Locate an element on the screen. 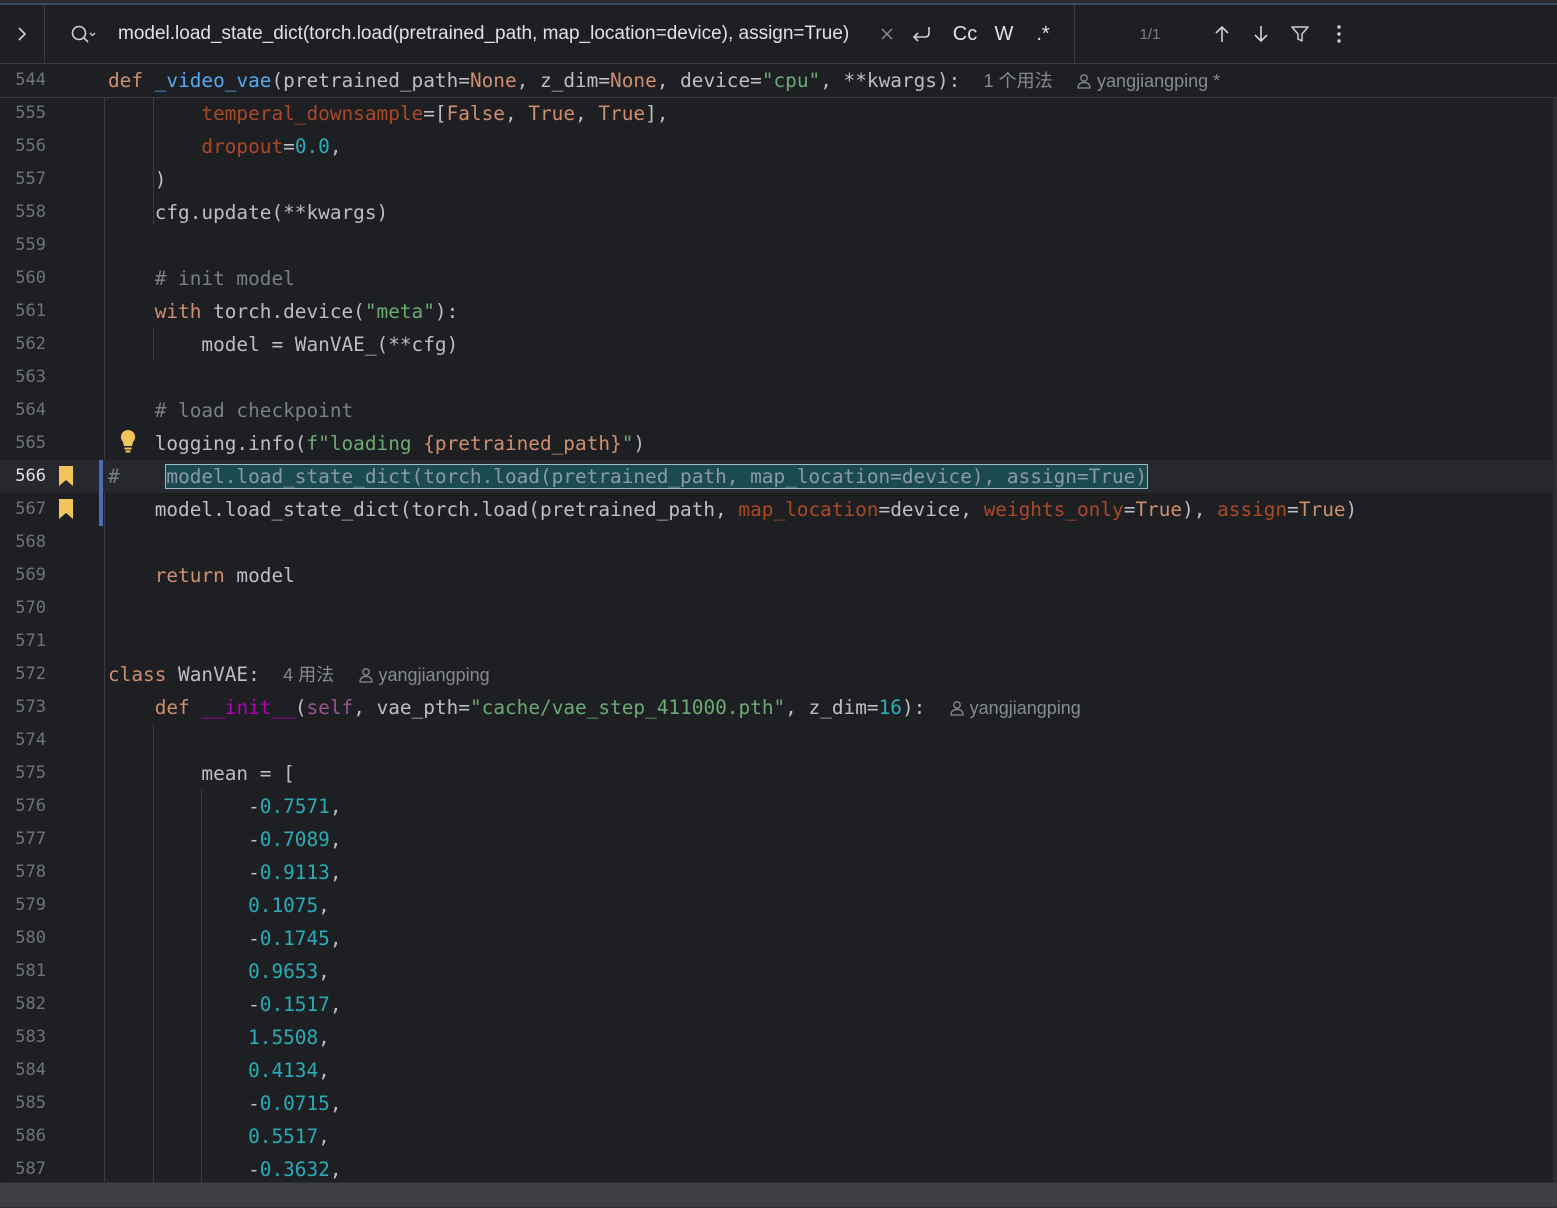 This screenshot has height=1208, width=1557. line-number: 557 is located at coordinates (30, 179).